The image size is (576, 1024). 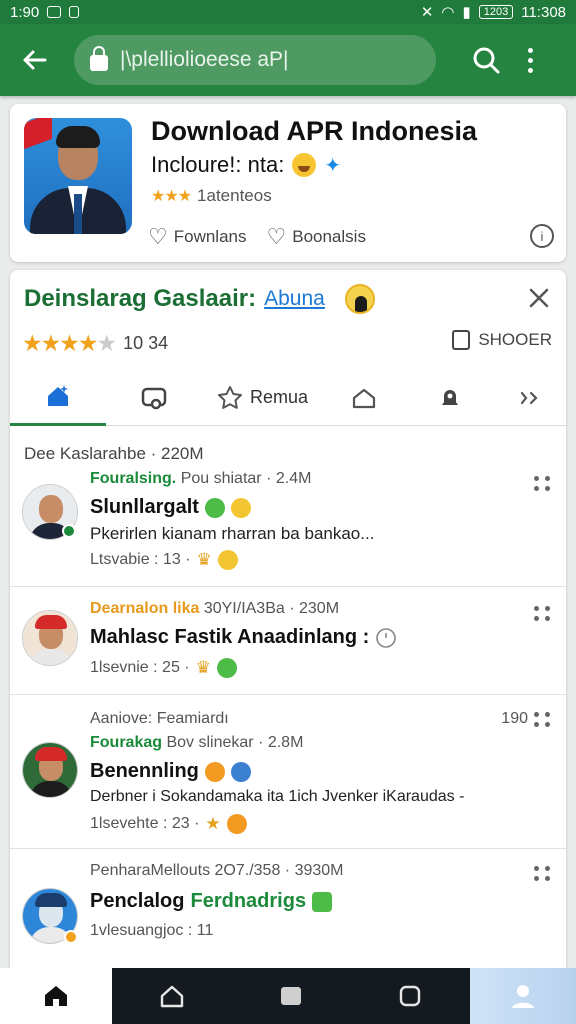 I want to click on tab-home, so click(x=58, y=398).